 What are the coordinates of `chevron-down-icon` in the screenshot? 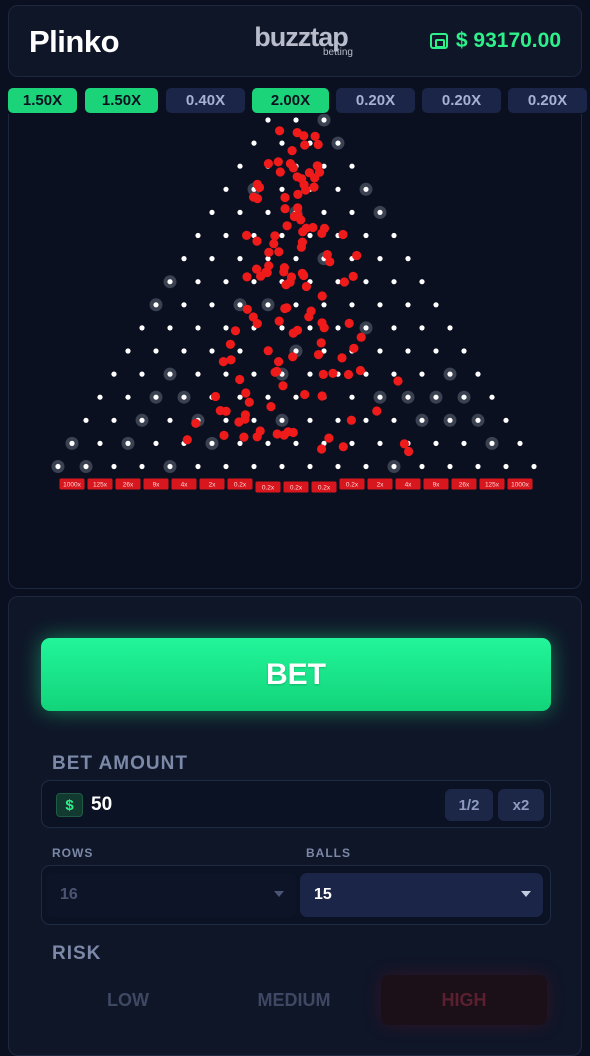 It's located at (526, 894).